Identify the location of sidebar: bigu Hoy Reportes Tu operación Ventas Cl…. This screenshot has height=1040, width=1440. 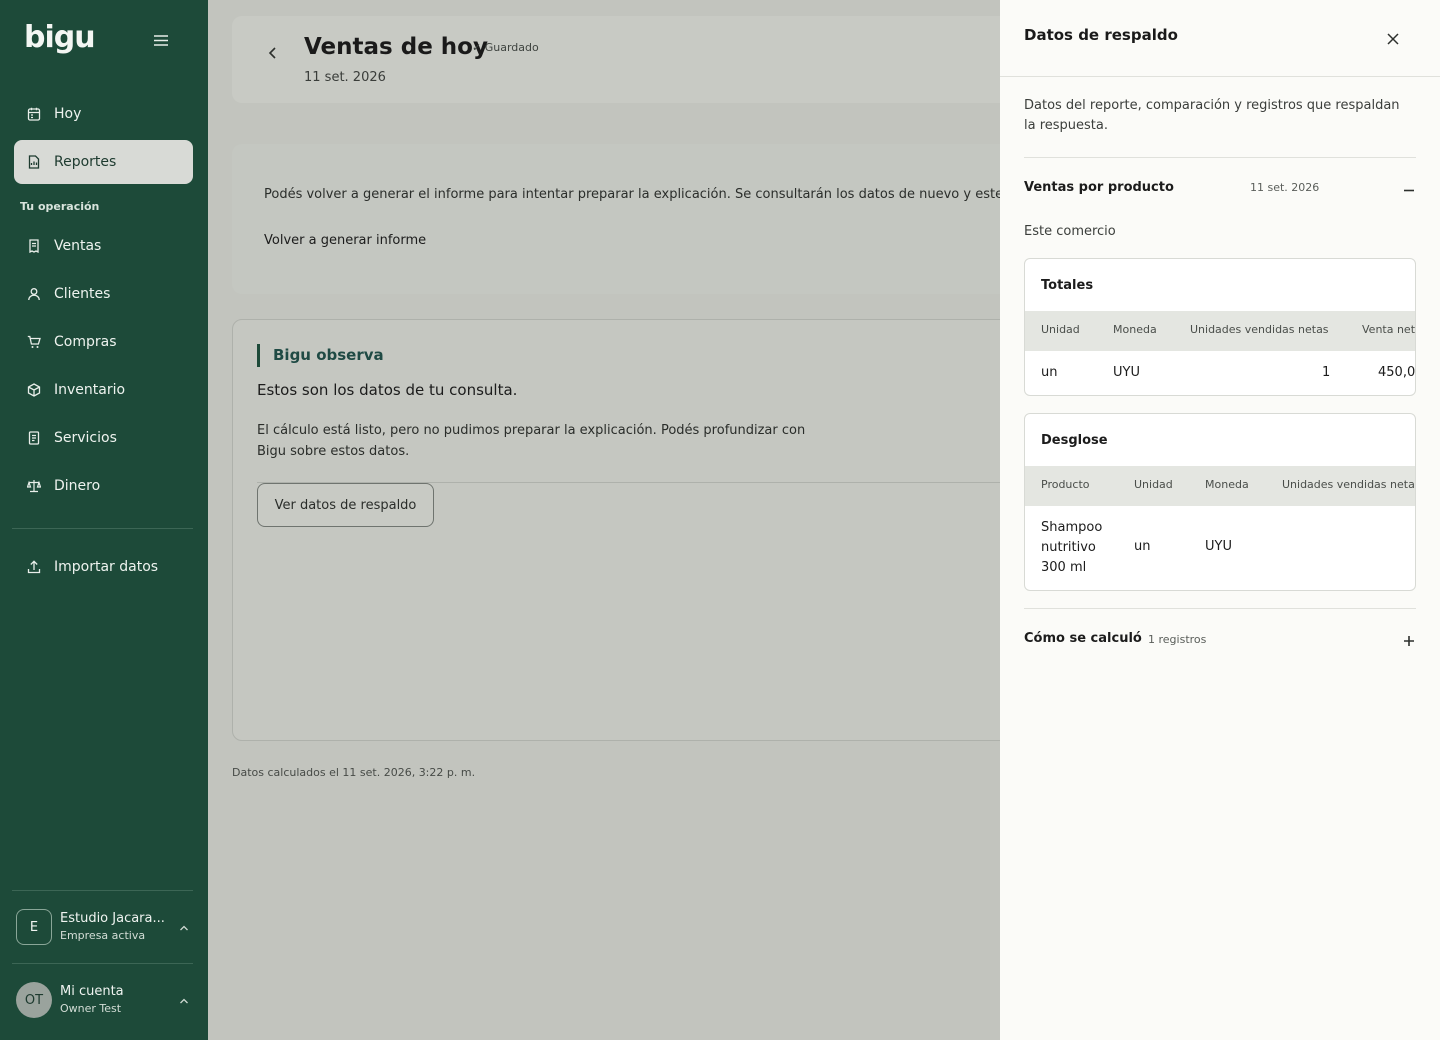
(104, 520).